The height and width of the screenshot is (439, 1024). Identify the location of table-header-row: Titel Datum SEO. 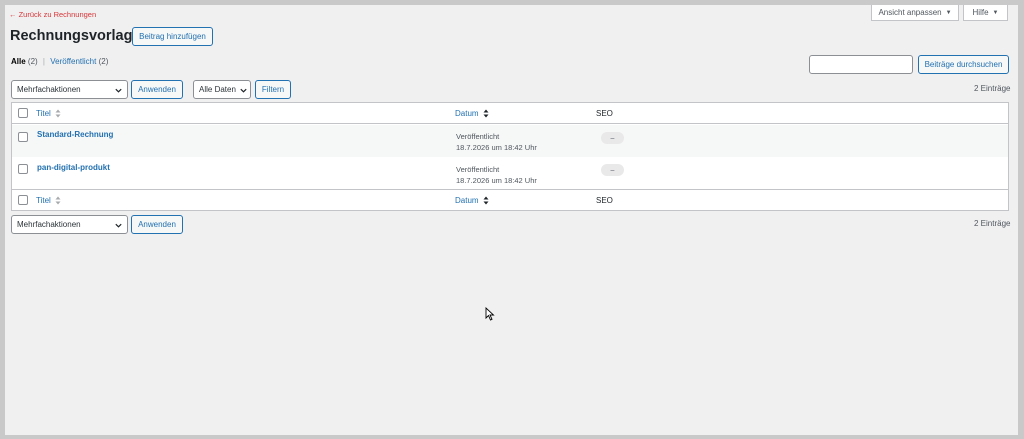
(510, 113).